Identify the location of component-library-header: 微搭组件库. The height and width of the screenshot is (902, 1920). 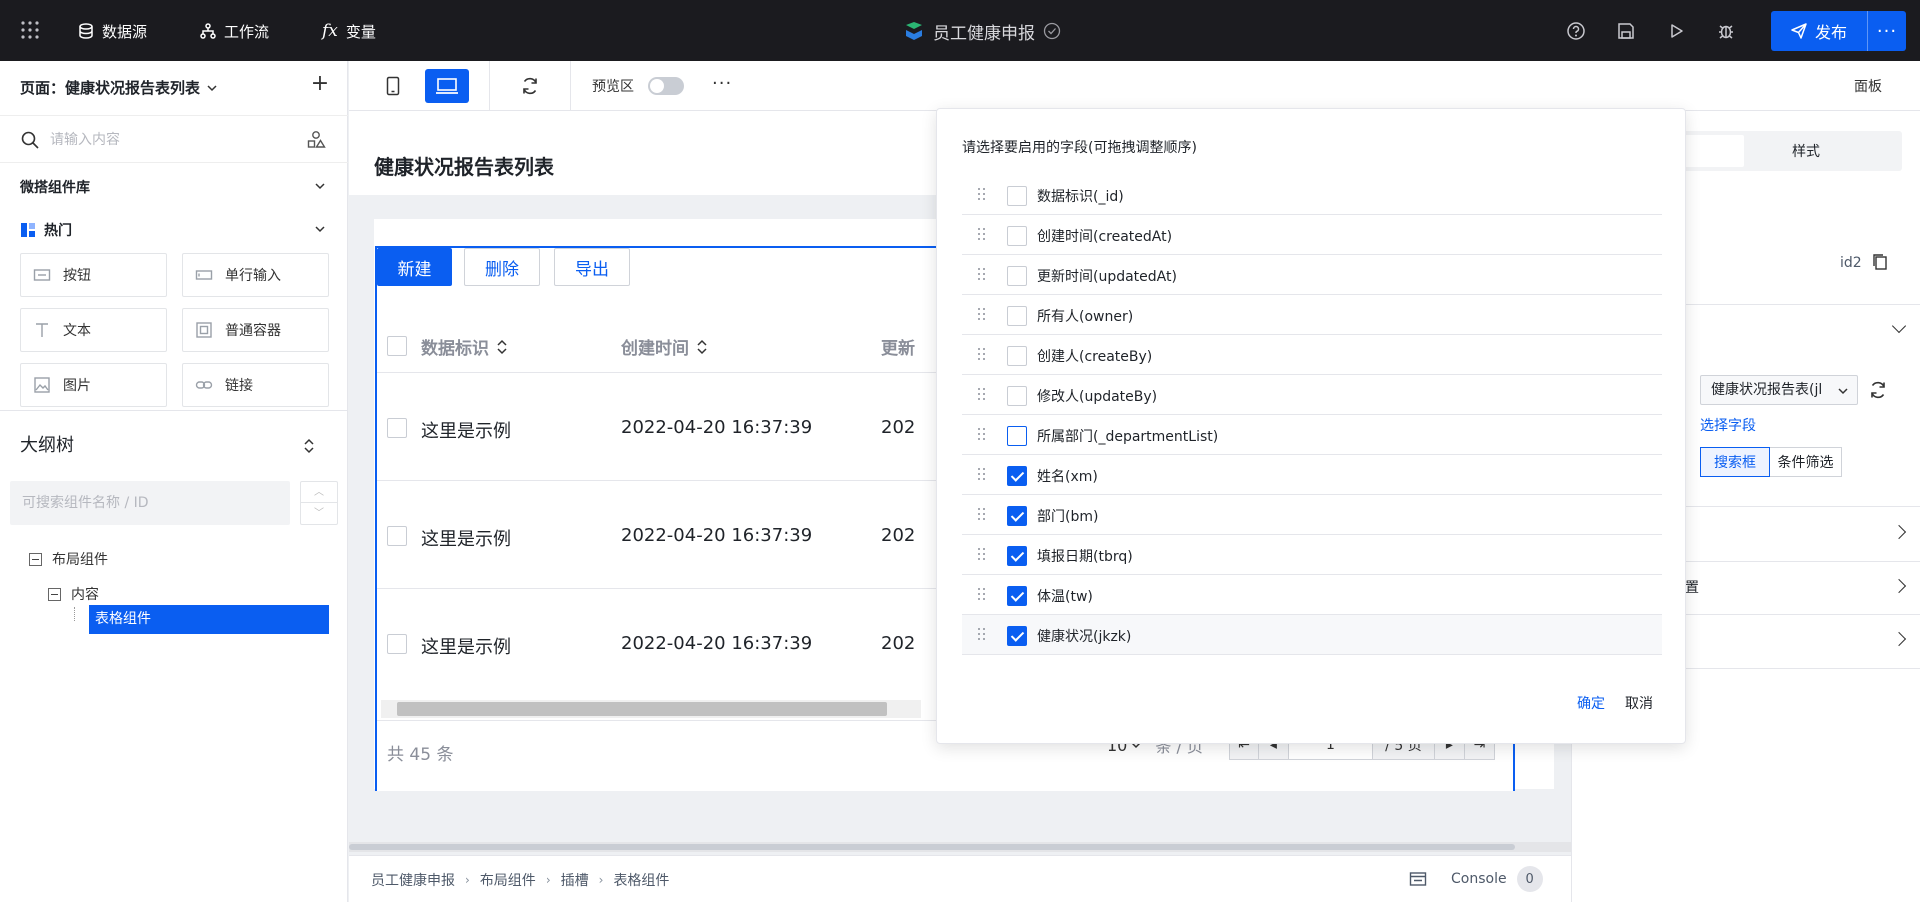
(55, 187).